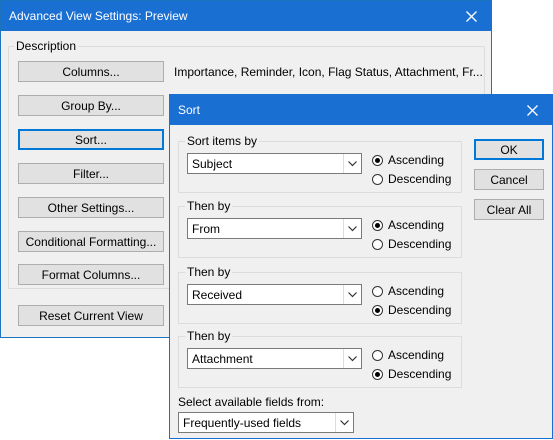 The height and width of the screenshot is (440, 553). Describe the element at coordinates (361, 110) in the screenshot. I see `sort-titlebar: Sort` at that location.